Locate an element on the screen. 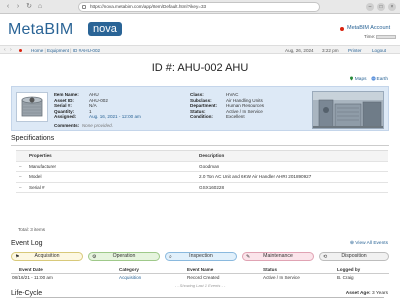  assigned-label: Assigned: is located at coordinates (65, 117).